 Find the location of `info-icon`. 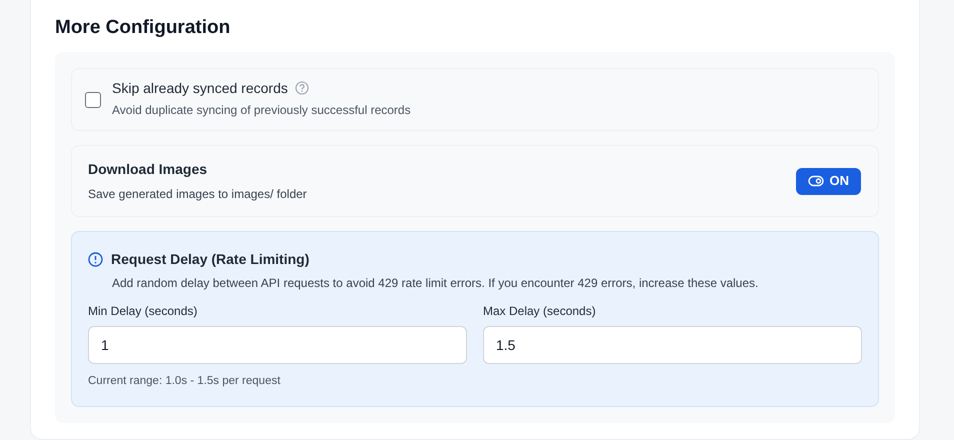

info-icon is located at coordinates (95, 259).